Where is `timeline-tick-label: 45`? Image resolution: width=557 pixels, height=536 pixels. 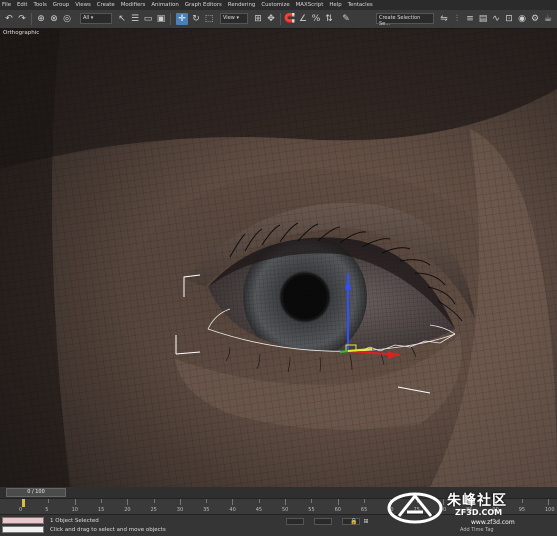 timeline-tick-label: 45 is located at coordinates (259, 510).